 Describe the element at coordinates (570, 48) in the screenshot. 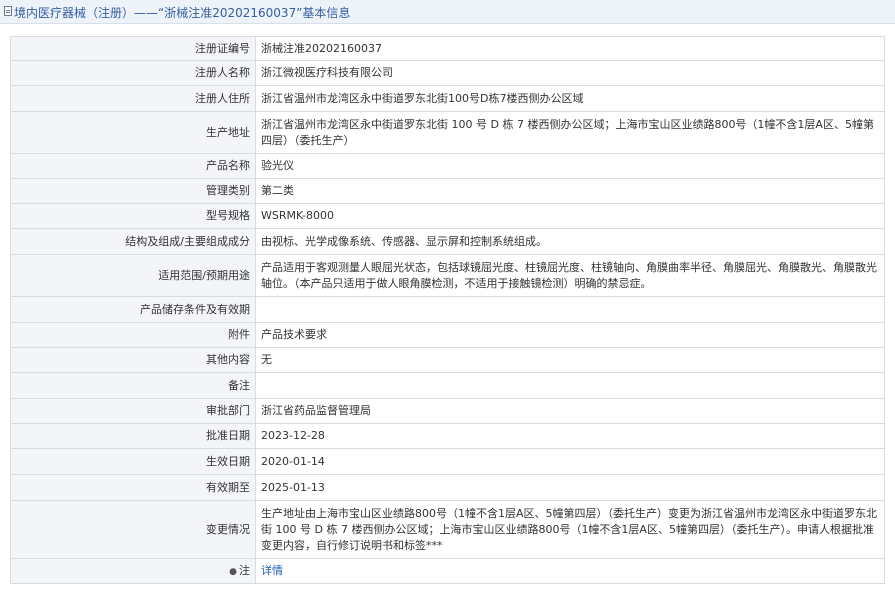

I see `row-value: 浙械注准20202160037` at that location.